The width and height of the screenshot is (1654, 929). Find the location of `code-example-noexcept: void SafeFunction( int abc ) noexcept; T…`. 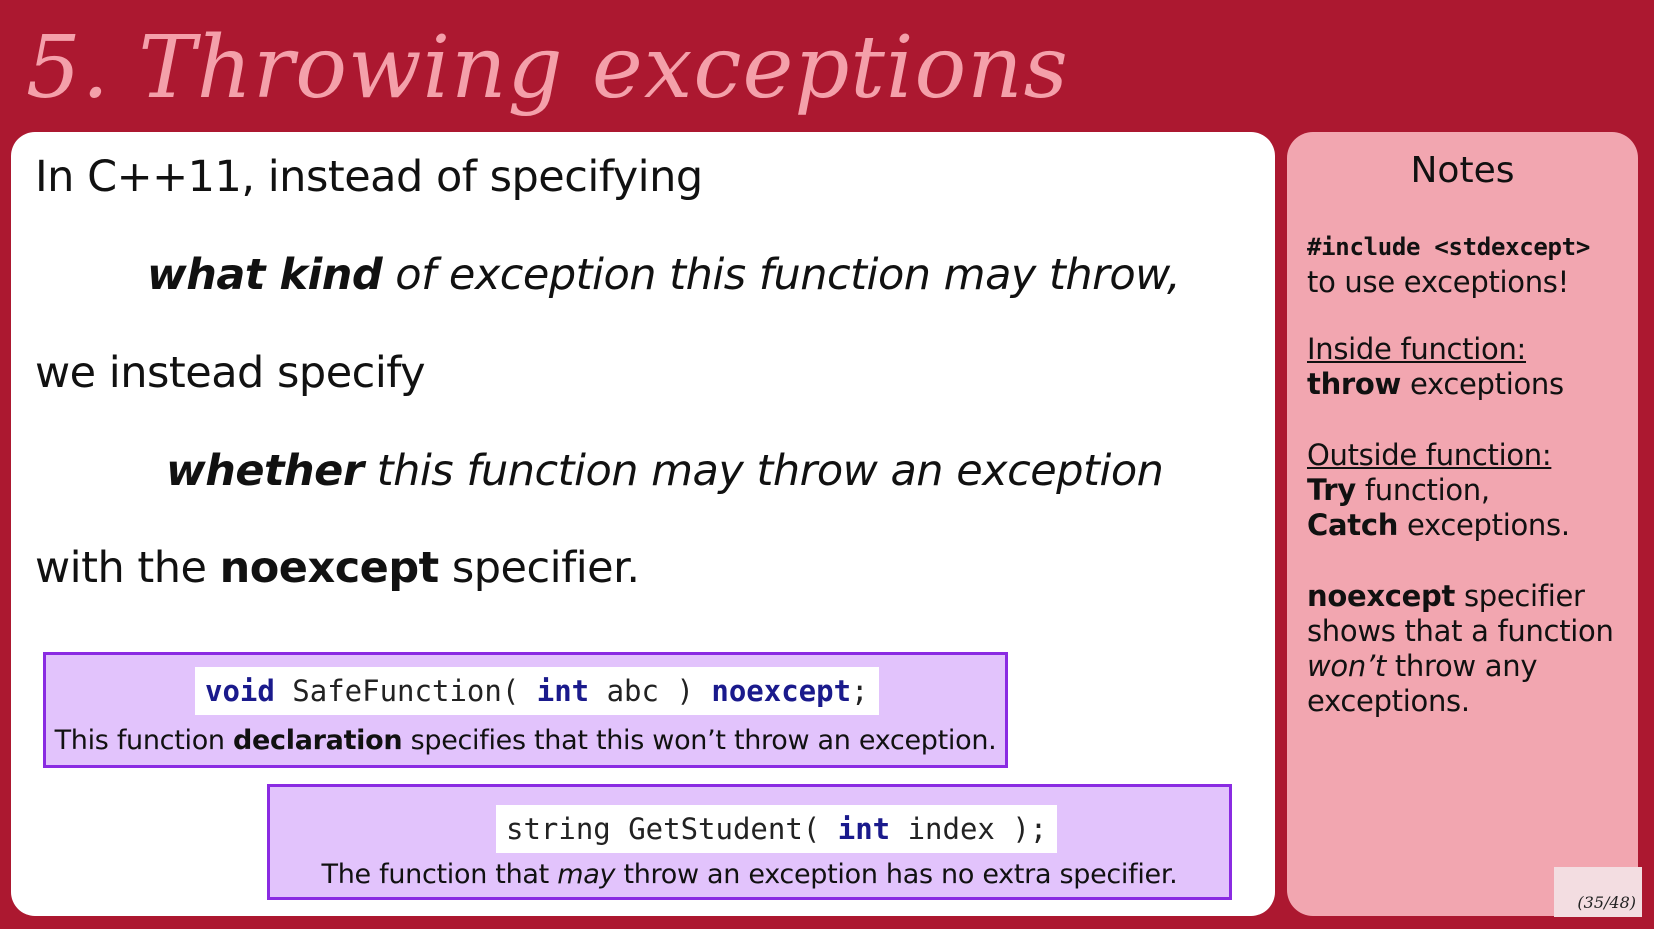

code-example-noexcept: void SafeFunction( int abc ) noexcept; T… is located at coordinates (525, 710).